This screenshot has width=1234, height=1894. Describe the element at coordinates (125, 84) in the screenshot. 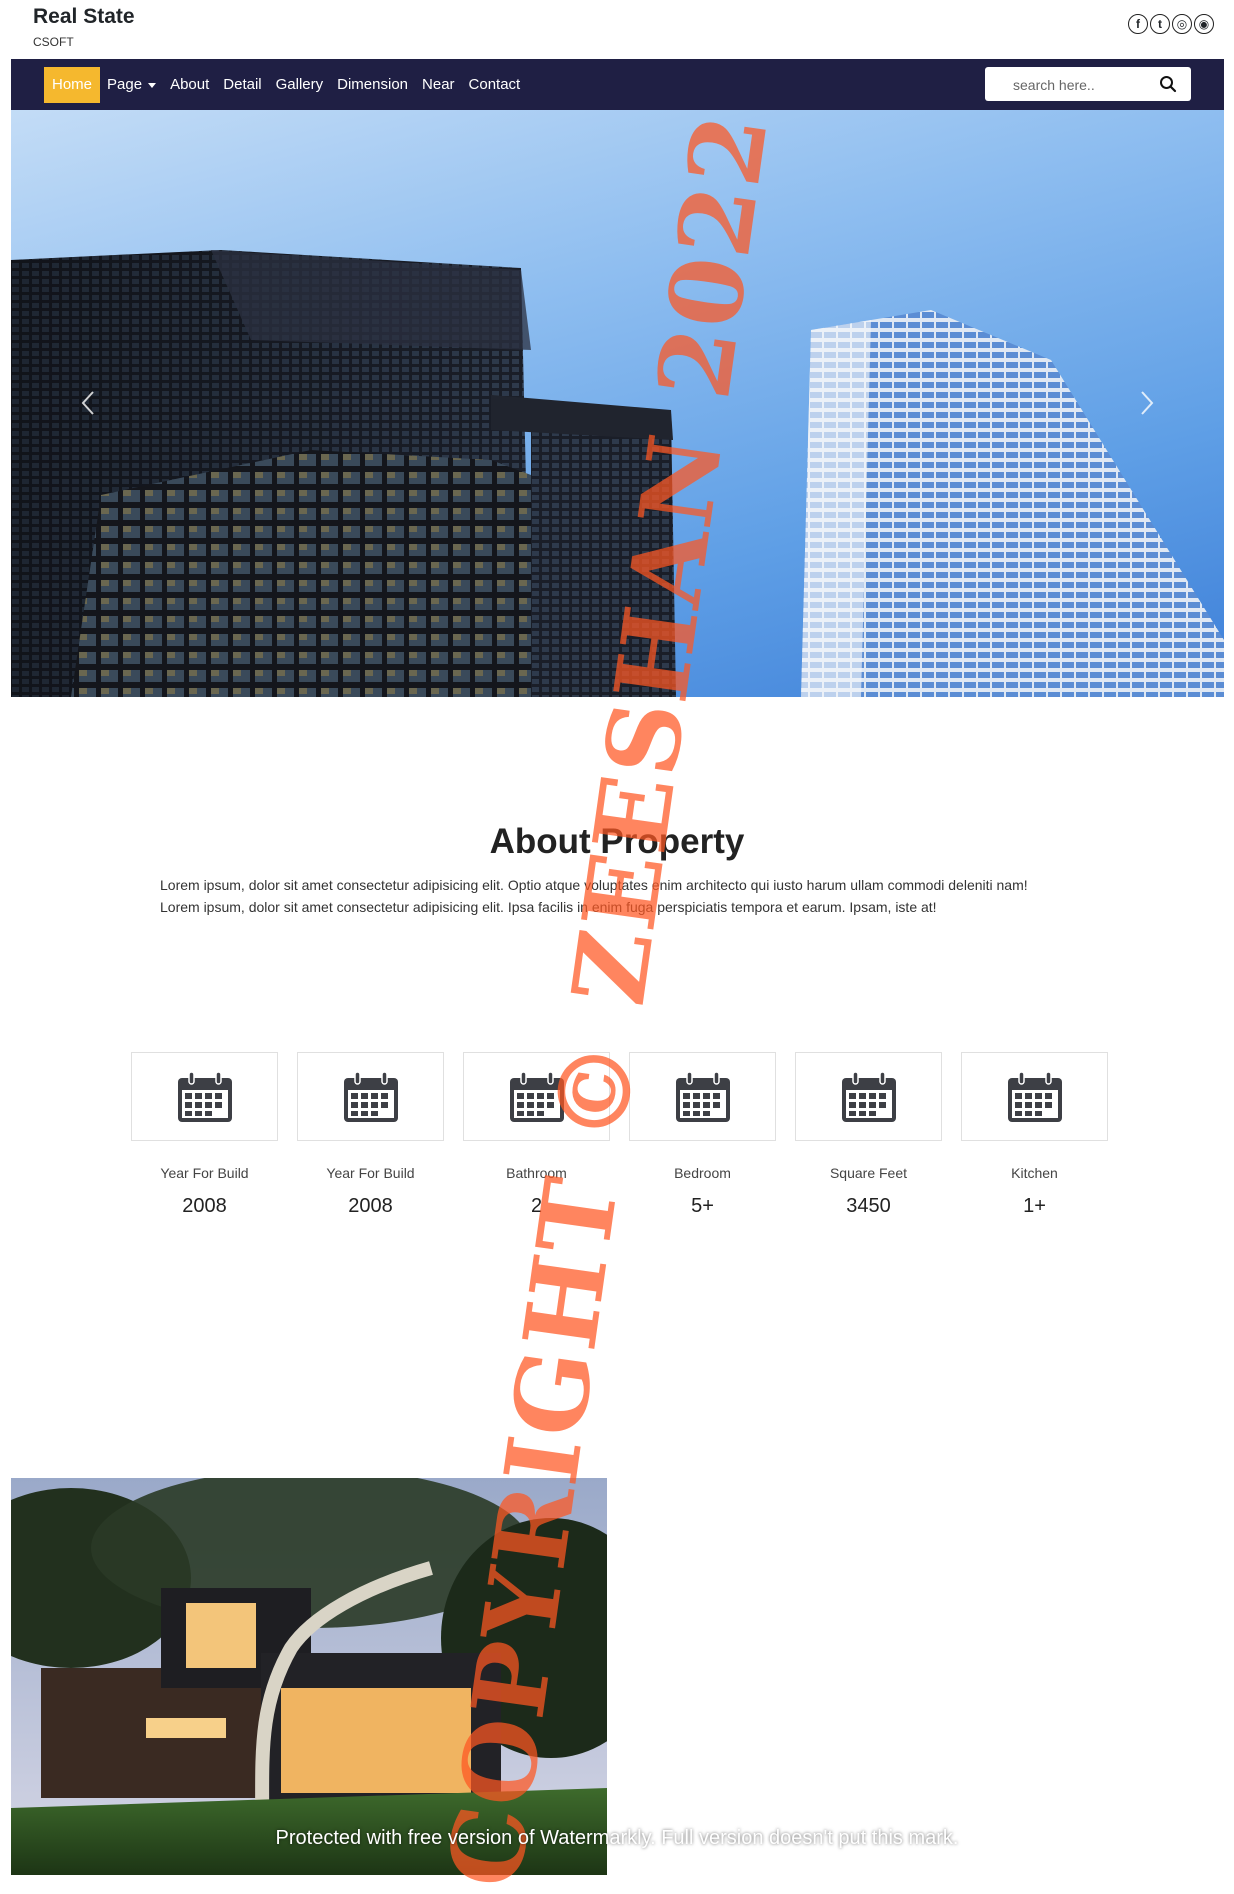

I see `nav-item-page-label: Page` at that location.